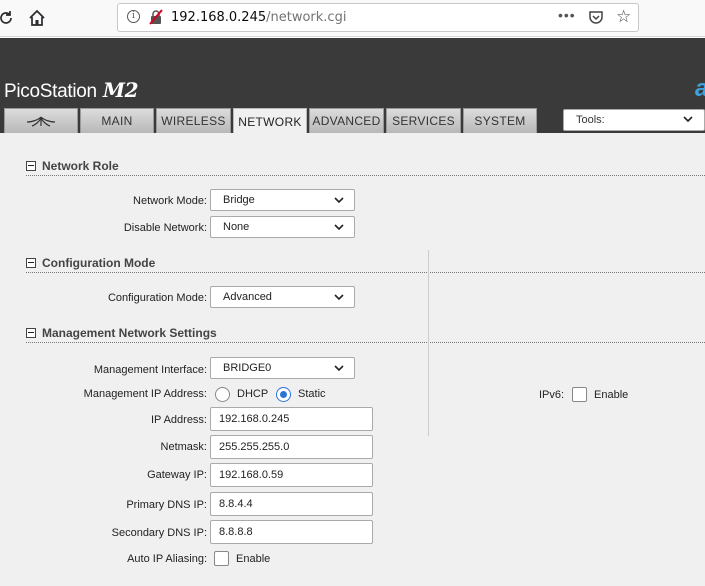 The width and height of the screenshot is (705, 586). What do you see at coordinates (579, 394) in the screenshot?
I see `ipv6-checkbox` at bounding box center [579, 394].